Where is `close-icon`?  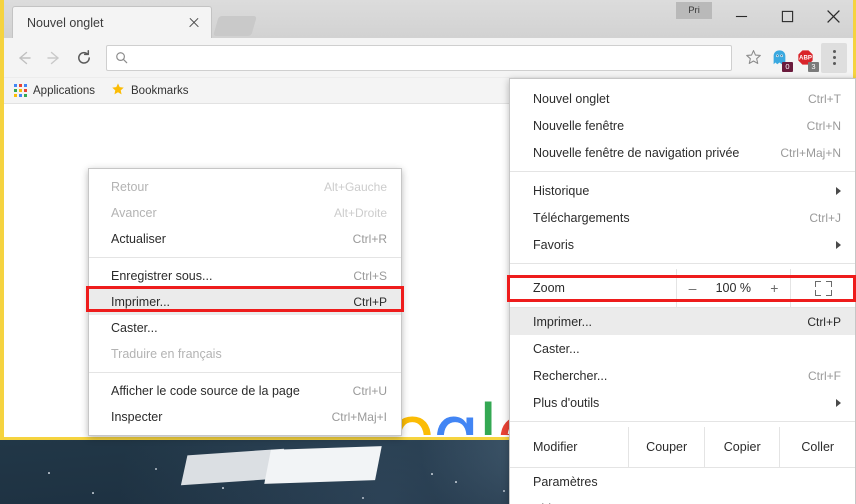 close-icon is located at coordinates (194, 23).